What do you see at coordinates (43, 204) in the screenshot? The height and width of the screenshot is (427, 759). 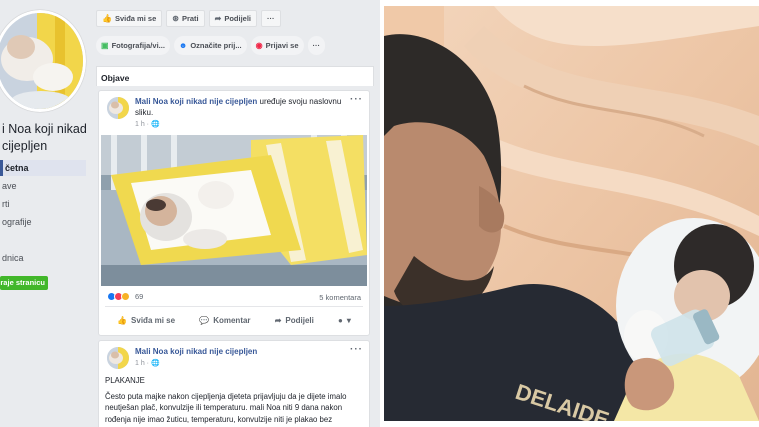 I see `sidebar-item-events: rti` at bounding box center [43, 204].